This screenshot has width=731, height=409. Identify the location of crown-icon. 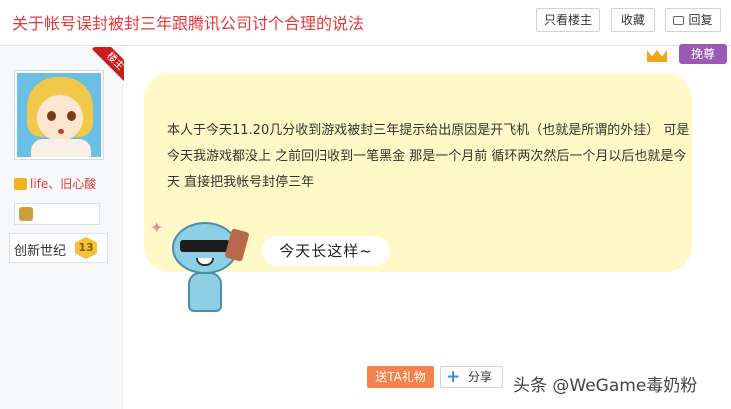
(657, 53).